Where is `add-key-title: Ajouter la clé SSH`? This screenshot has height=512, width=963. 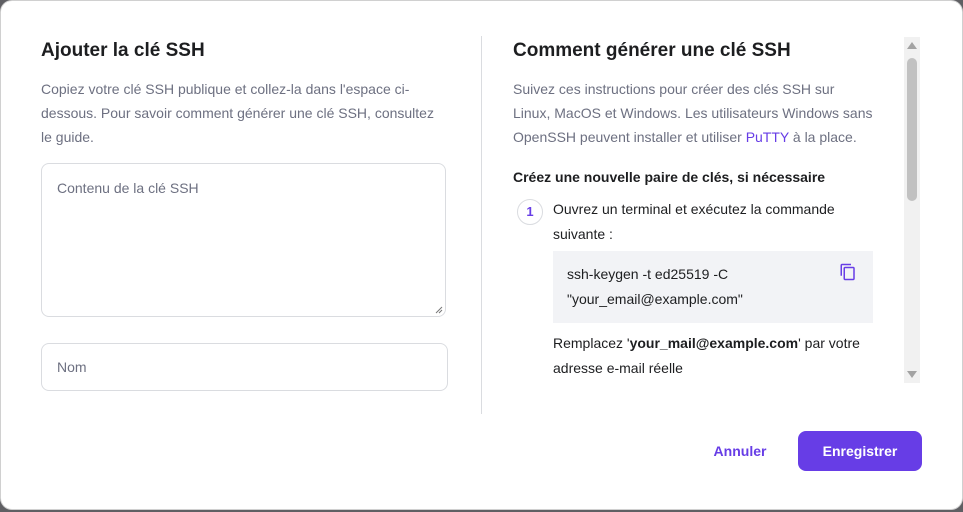 add-key-title: Ajouter la clé SSH is located at coordinates (123, 50).